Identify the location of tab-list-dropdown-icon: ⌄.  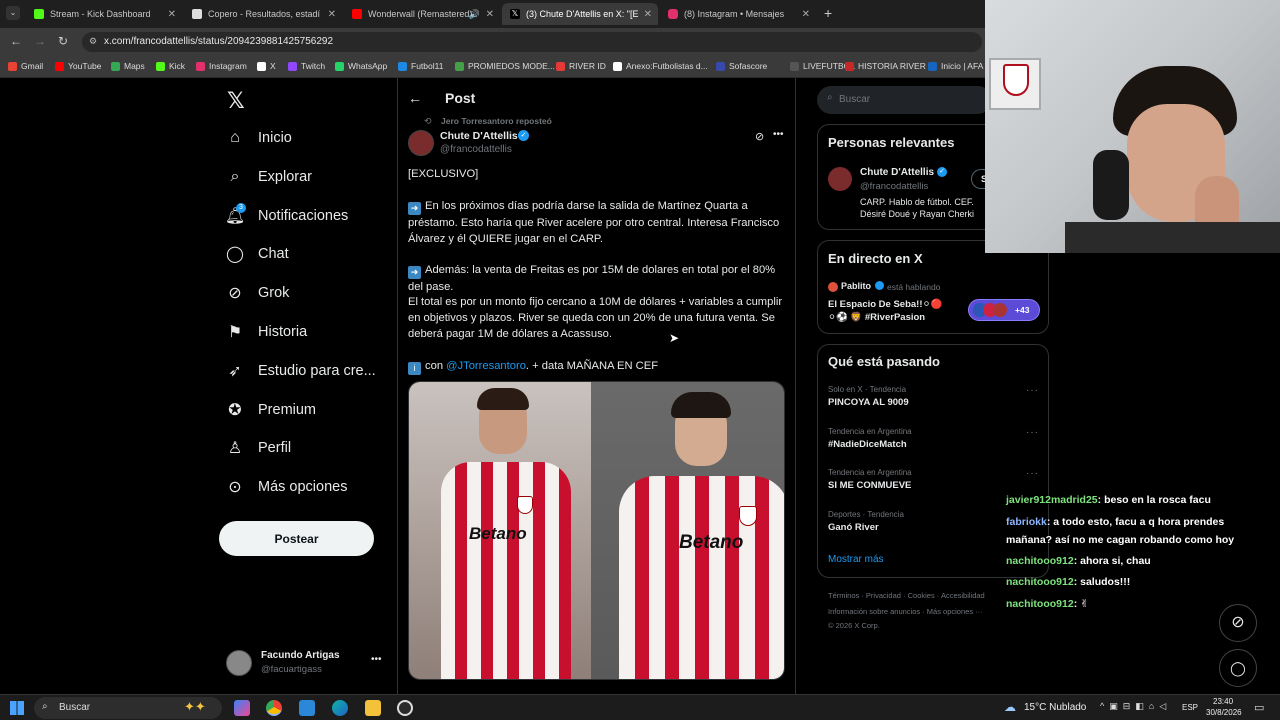
(13, 13).